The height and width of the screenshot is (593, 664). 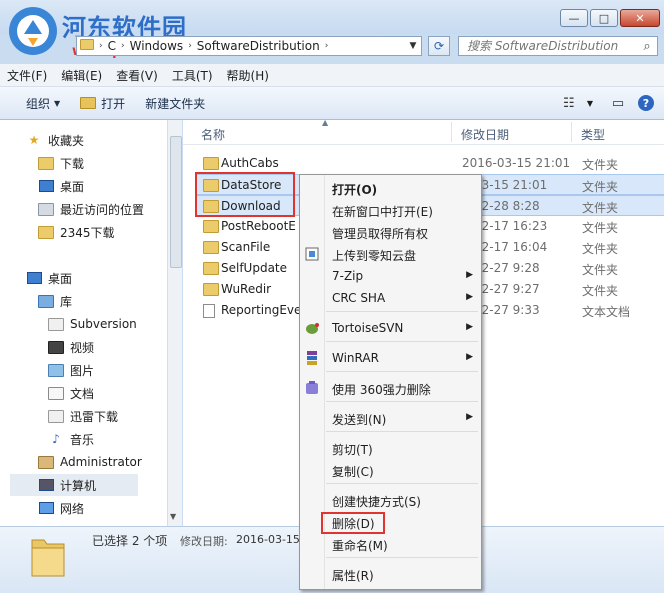 I want to click on help-icon: ?, so click(x=646, y=103).